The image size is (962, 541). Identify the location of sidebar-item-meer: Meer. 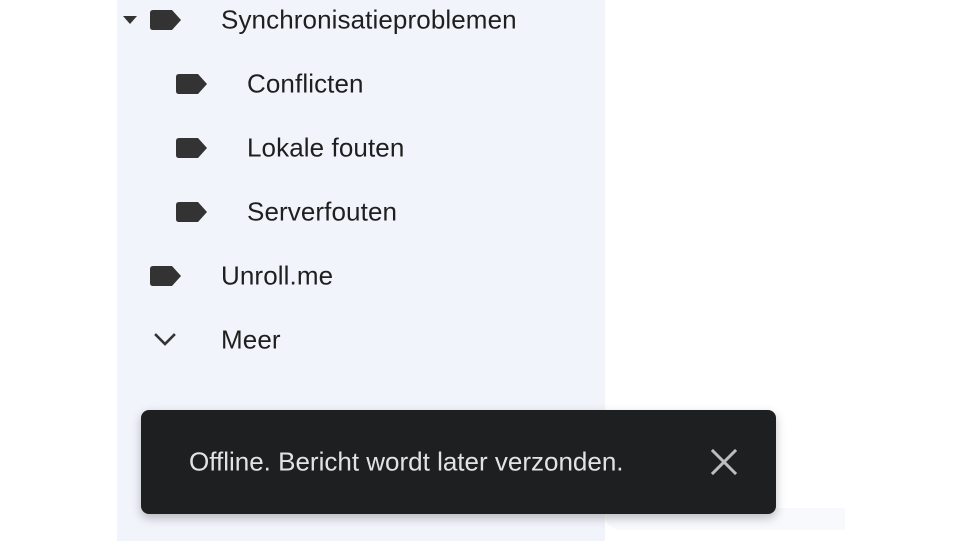
(361, 340).